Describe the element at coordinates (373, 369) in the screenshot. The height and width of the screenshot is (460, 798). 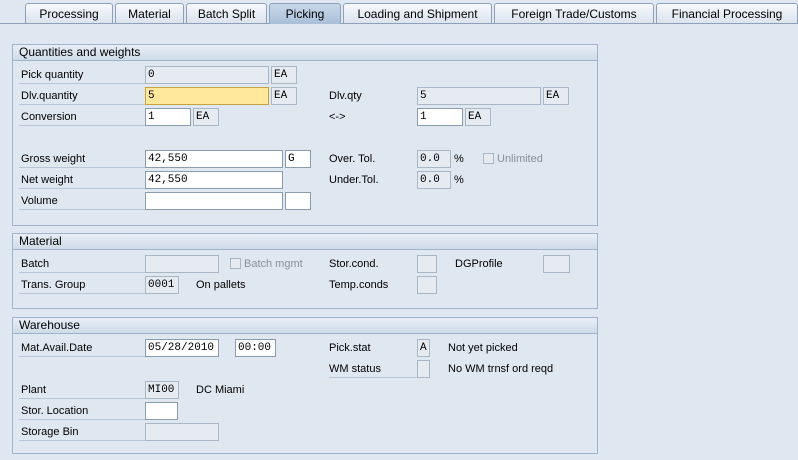
I see `wm-status-label: WM status` at that location.